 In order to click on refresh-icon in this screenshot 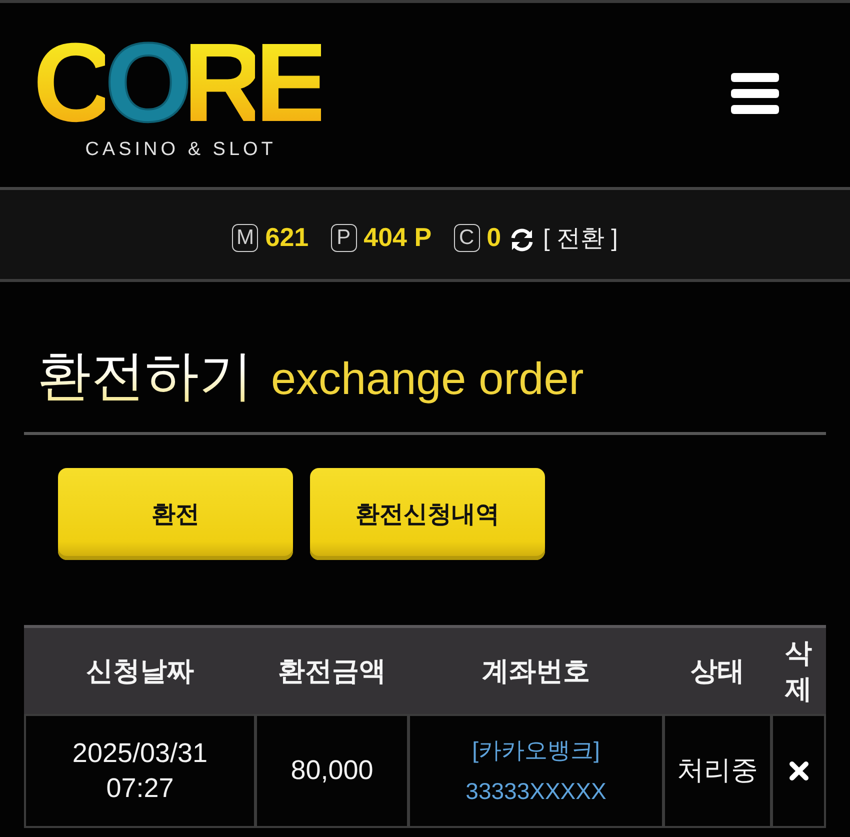, I will do `click(522, 240)`.